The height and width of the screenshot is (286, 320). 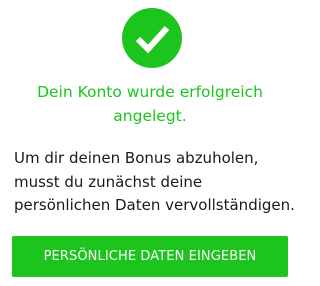 I want to click on success-title: Dein Konto wurde erfolgreich angelegt., so click(x=150, y=104).